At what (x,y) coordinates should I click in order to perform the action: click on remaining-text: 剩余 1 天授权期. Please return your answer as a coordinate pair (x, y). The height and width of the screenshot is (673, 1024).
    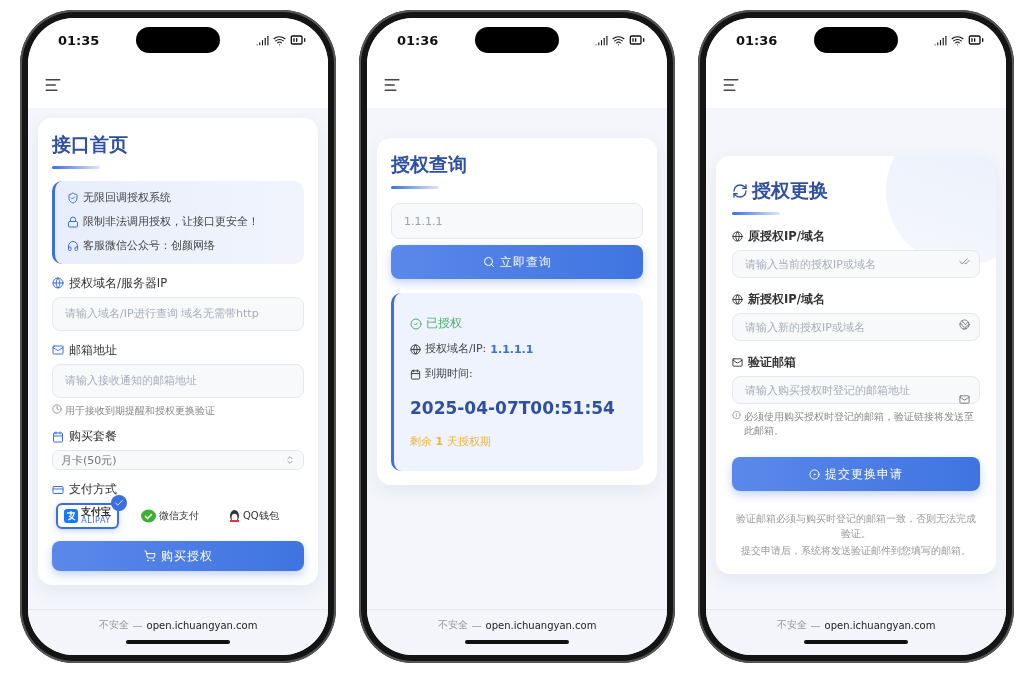
    Looking at the image, I should click on (451, 441).